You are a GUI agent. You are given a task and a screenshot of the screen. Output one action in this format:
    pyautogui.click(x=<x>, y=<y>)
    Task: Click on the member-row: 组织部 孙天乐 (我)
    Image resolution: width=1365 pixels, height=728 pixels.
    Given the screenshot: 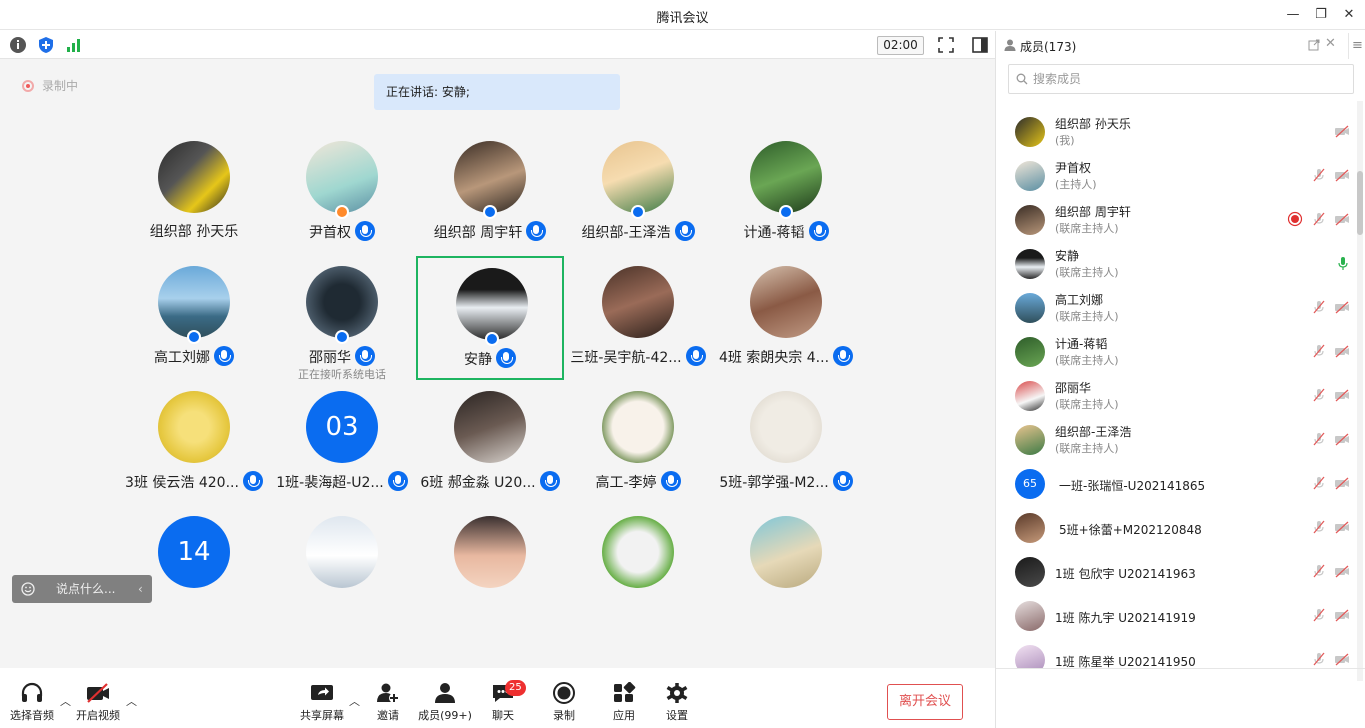 What is the action you would take?
    pyautogui.click(x=1176, y=131)
    